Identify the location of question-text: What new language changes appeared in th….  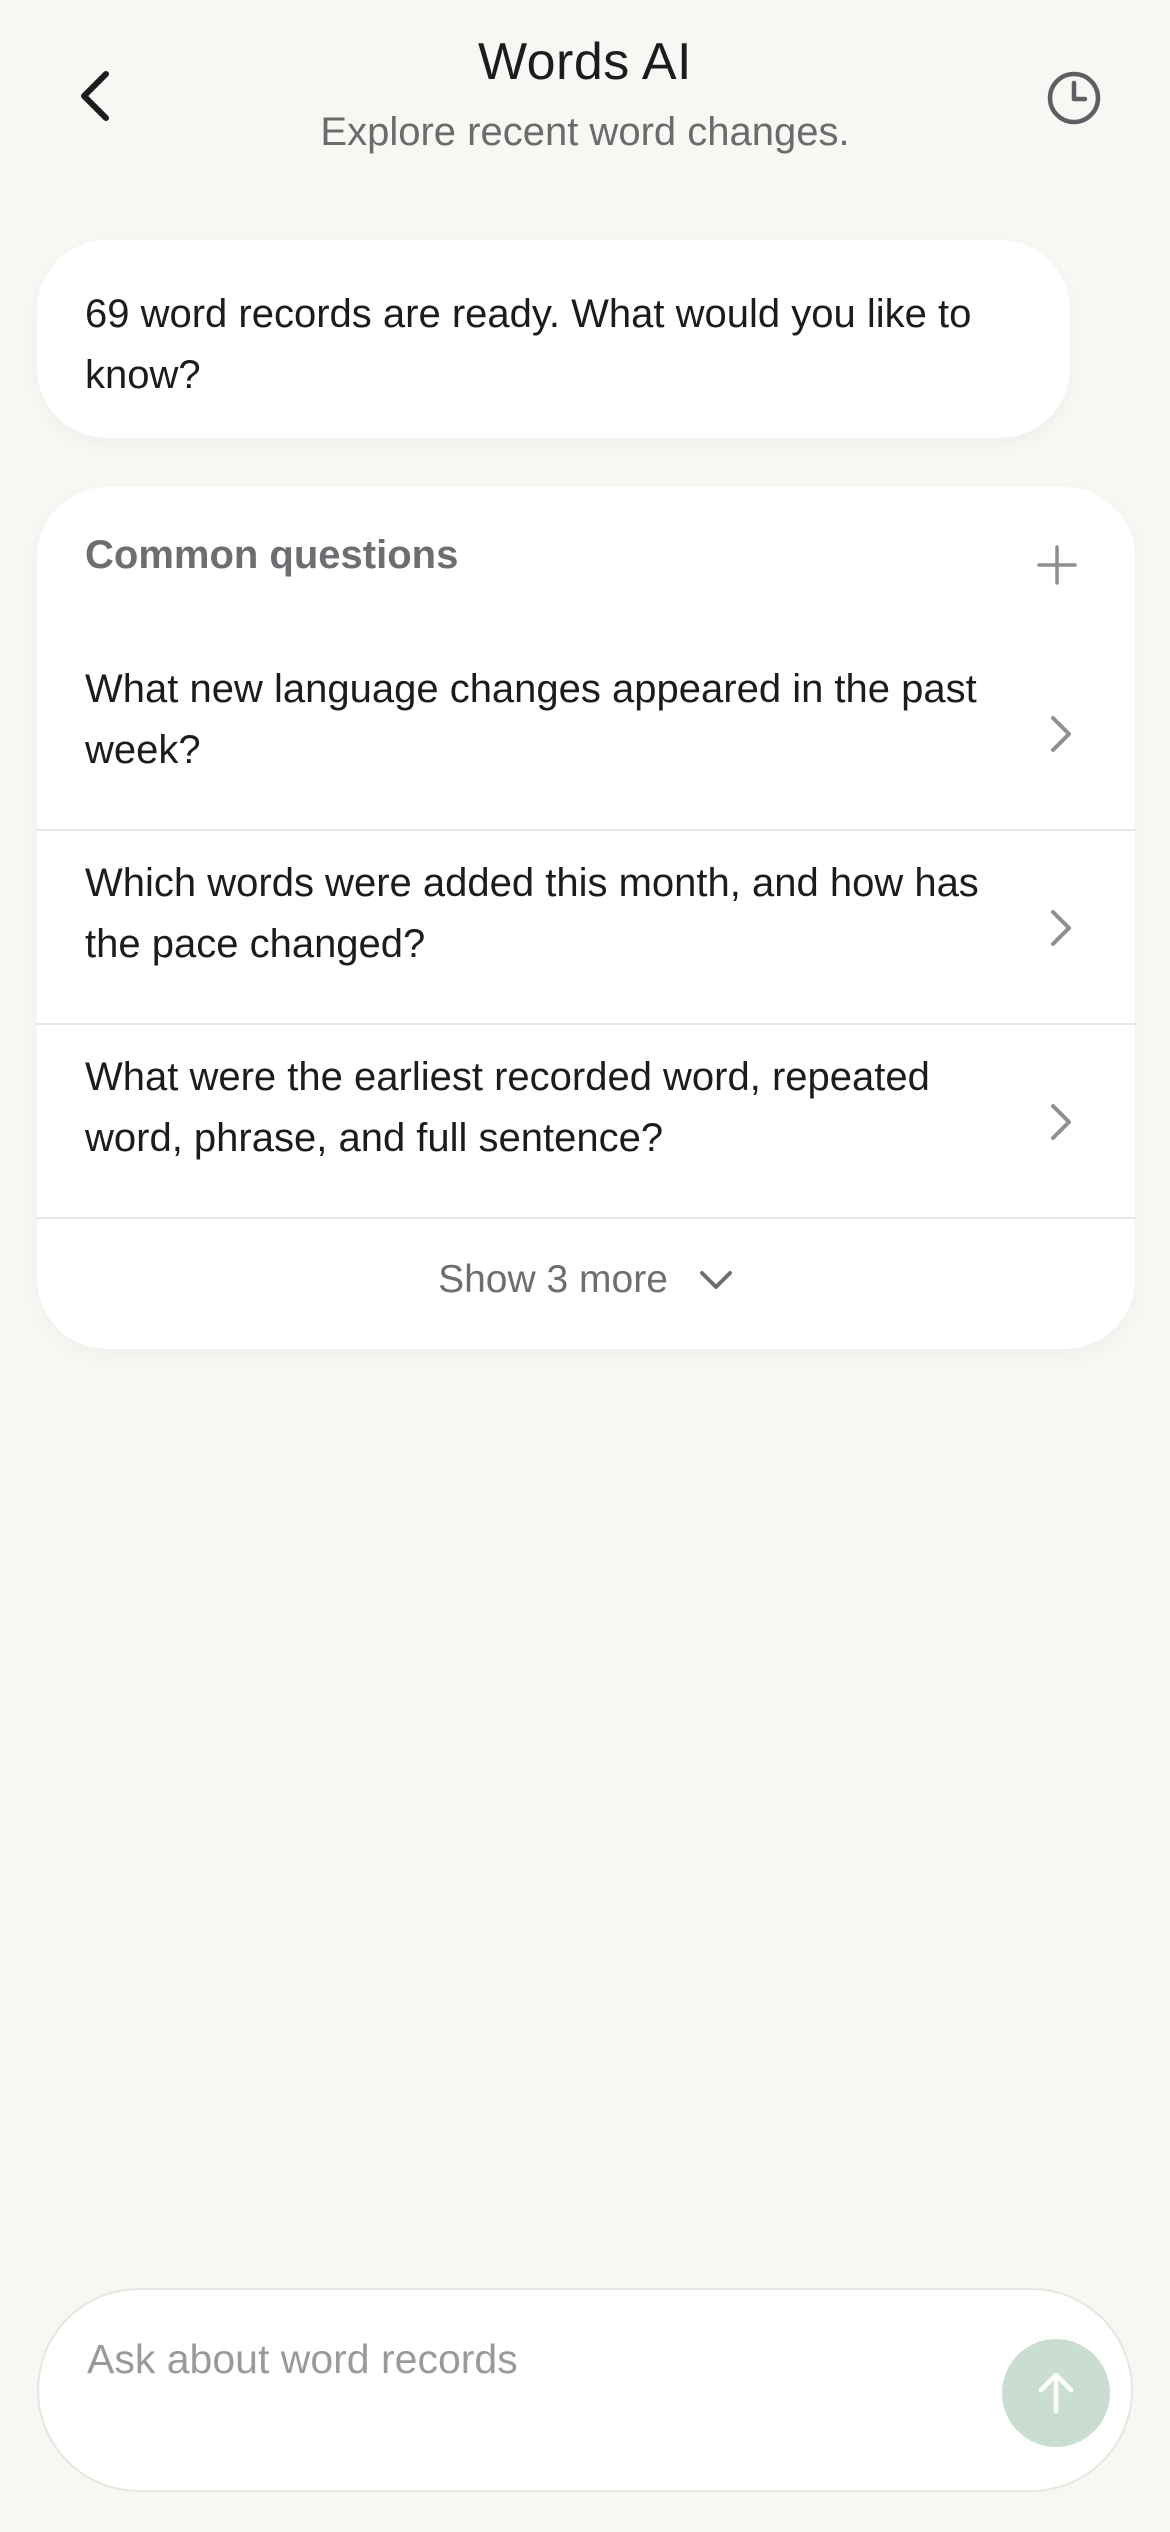
(531, 719).